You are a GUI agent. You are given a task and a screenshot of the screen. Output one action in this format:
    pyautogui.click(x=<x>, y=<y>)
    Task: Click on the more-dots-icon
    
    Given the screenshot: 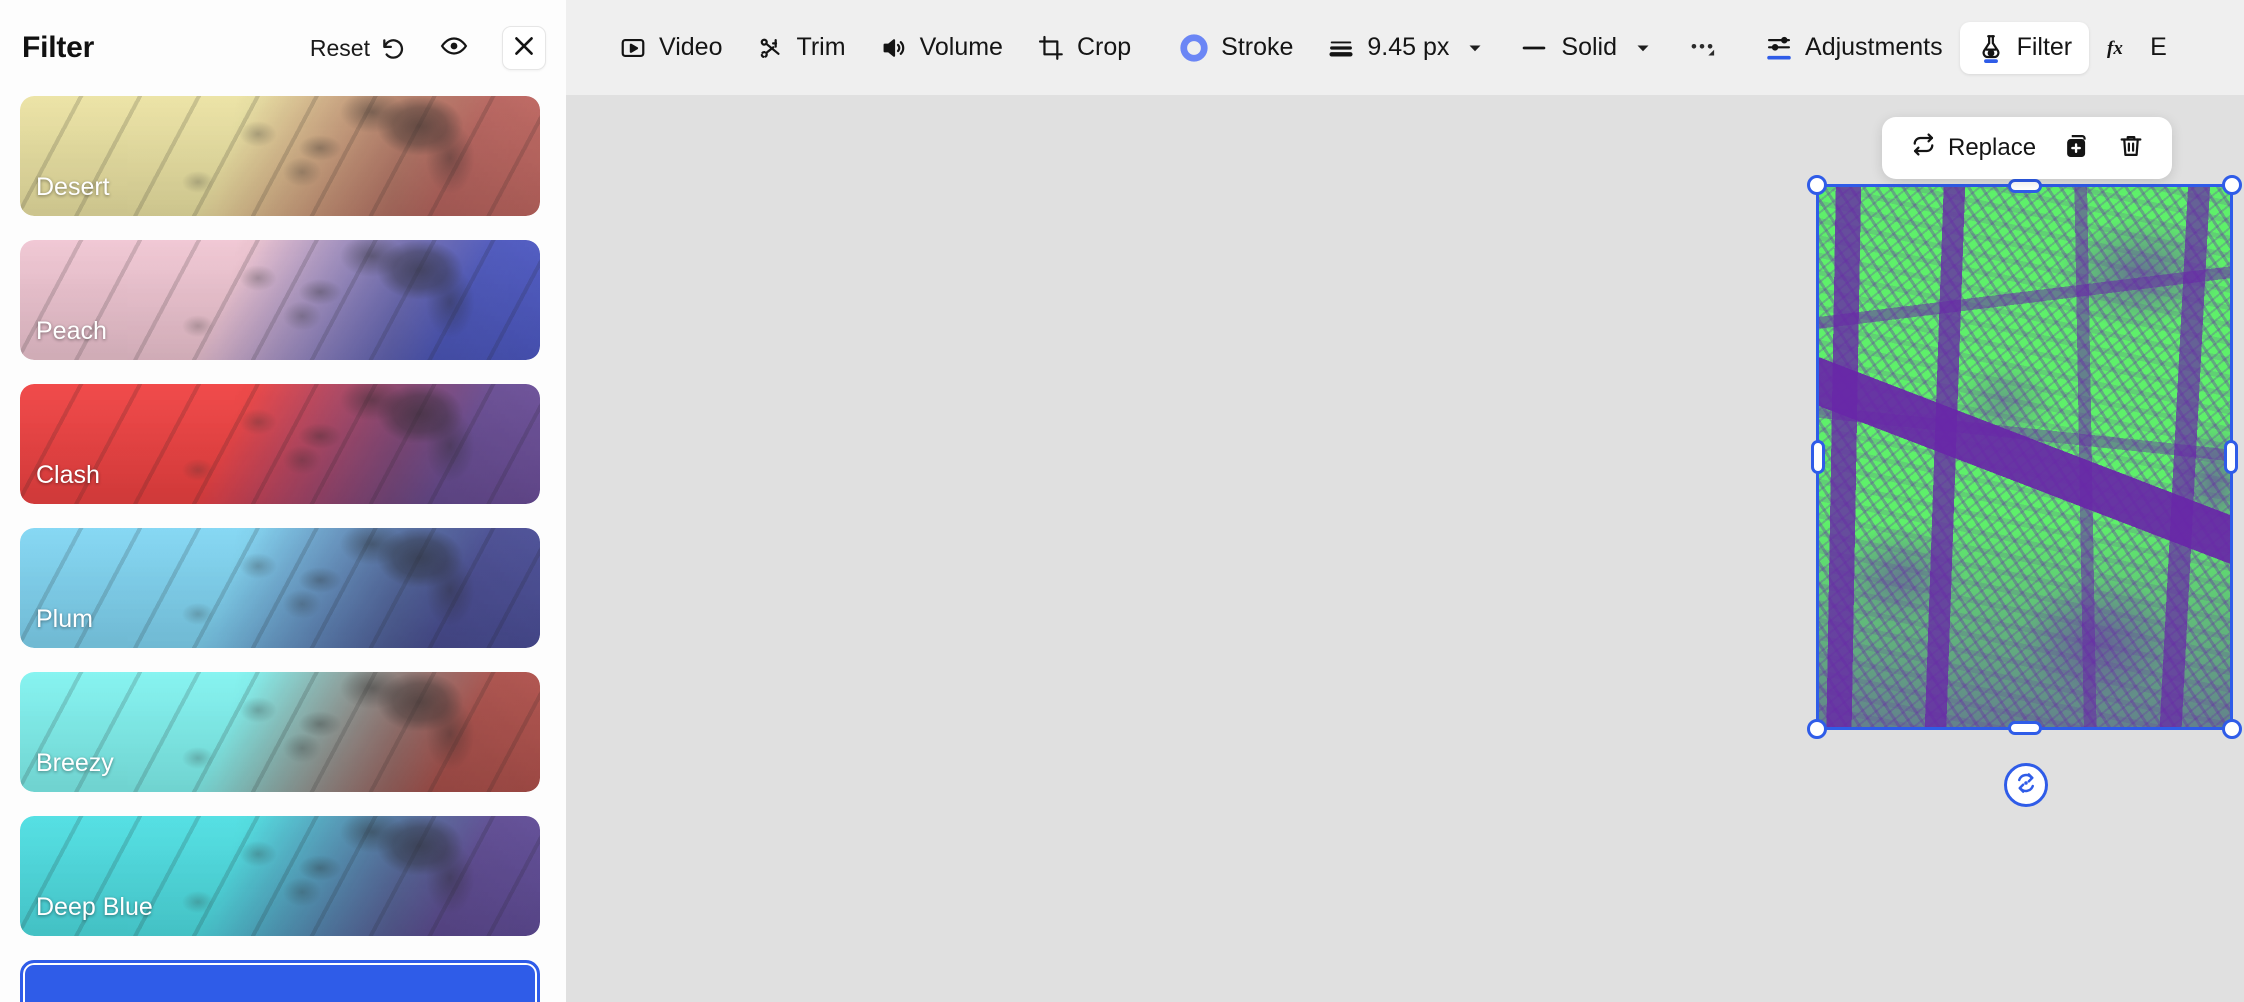 What is the action you would take?
    pyautogui.click(x=1702, y=48)
    